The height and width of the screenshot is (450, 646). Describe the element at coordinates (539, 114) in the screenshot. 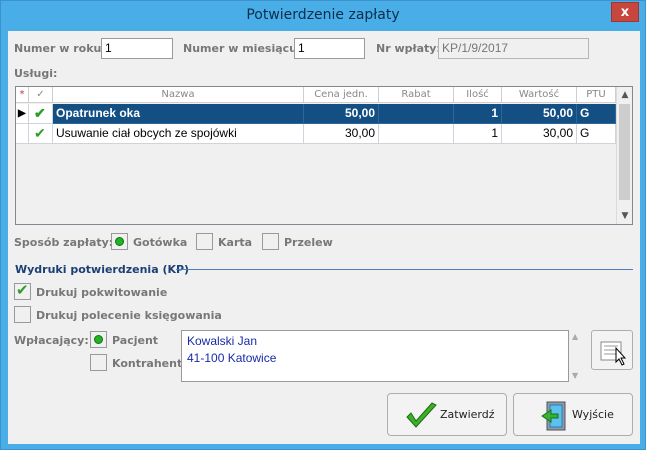

I see `cell-wartosc: 50,00` at that location.